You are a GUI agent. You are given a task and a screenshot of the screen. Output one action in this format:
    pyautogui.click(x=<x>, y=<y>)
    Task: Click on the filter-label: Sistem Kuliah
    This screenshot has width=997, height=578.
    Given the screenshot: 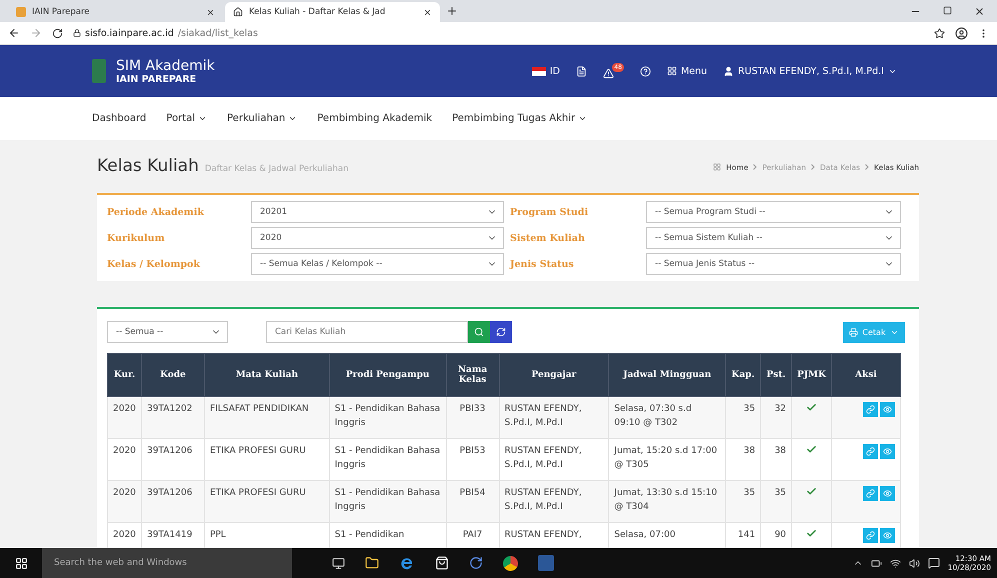 What is the action you would take?
    pyautogui.click(x=548, y=238)
    